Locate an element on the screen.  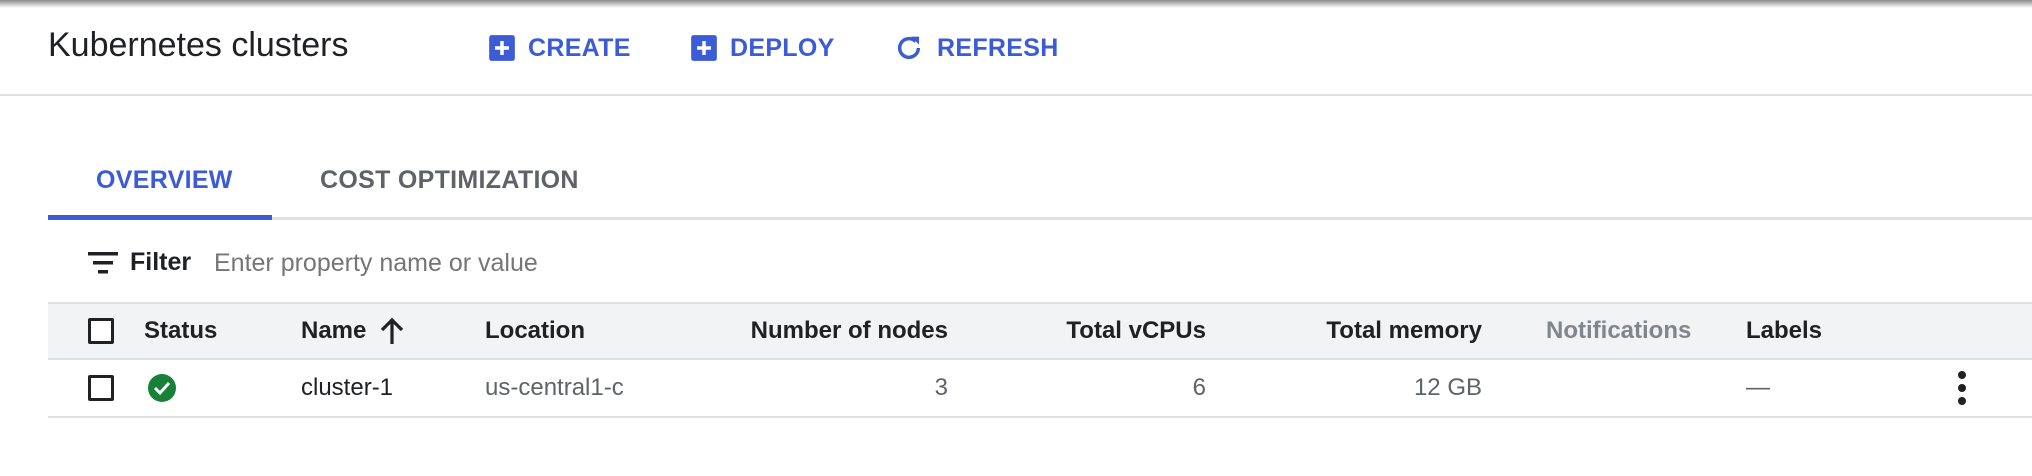
filter-input is located at coordinates (564, 263).